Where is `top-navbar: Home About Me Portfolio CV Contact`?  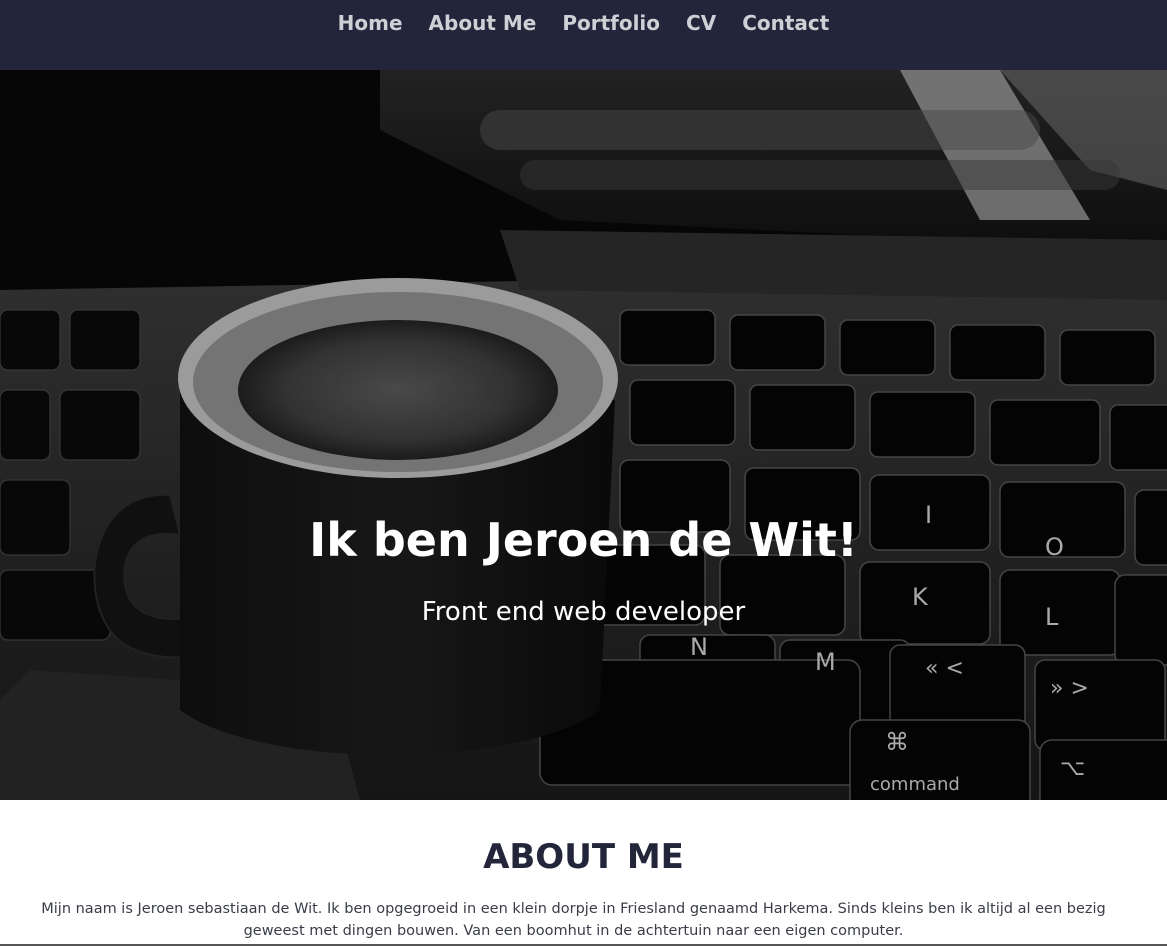
top-navbar: Home About Me Portfolio CV Contact is located at coordinates (583, 35).